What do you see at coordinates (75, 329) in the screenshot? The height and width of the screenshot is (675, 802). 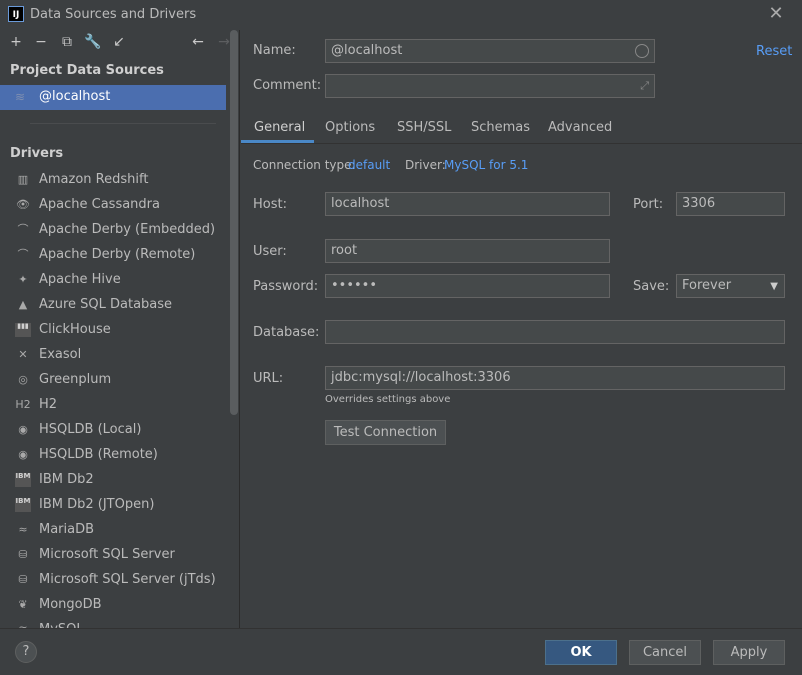 I see `driver-label: ClickHouse` at bounding box center [75, 329].